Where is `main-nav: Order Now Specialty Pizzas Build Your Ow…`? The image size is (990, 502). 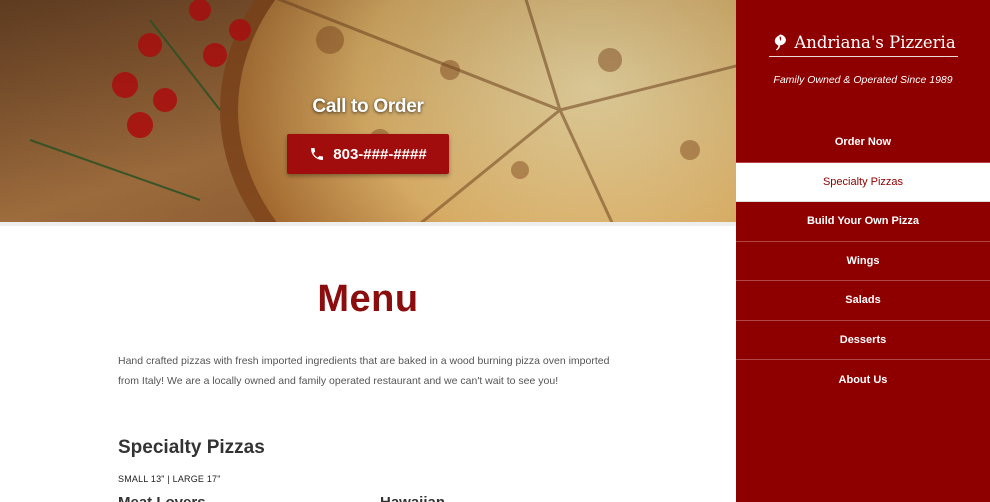 main-nav: Order Now Specialty Pizzas Build Your Ow… is located at coordinates (863, 261).